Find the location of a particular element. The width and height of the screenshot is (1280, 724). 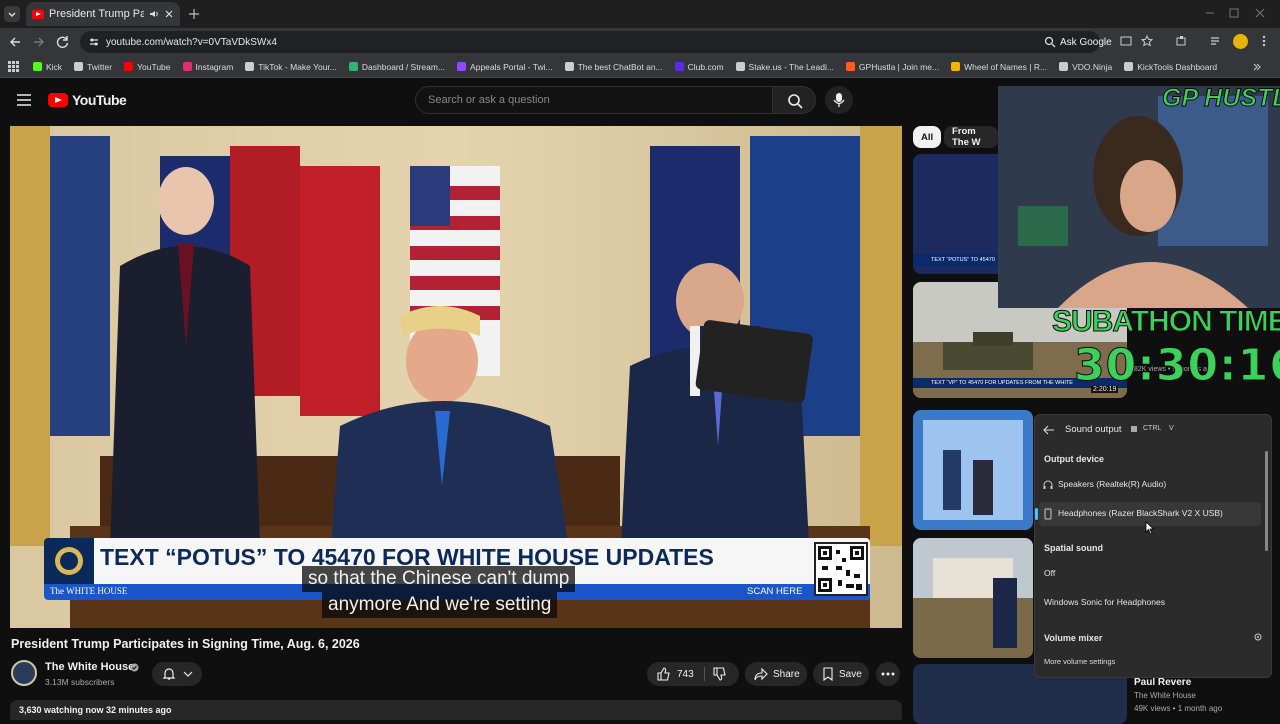

install-app-icon is located at coordinates (1126, 41).